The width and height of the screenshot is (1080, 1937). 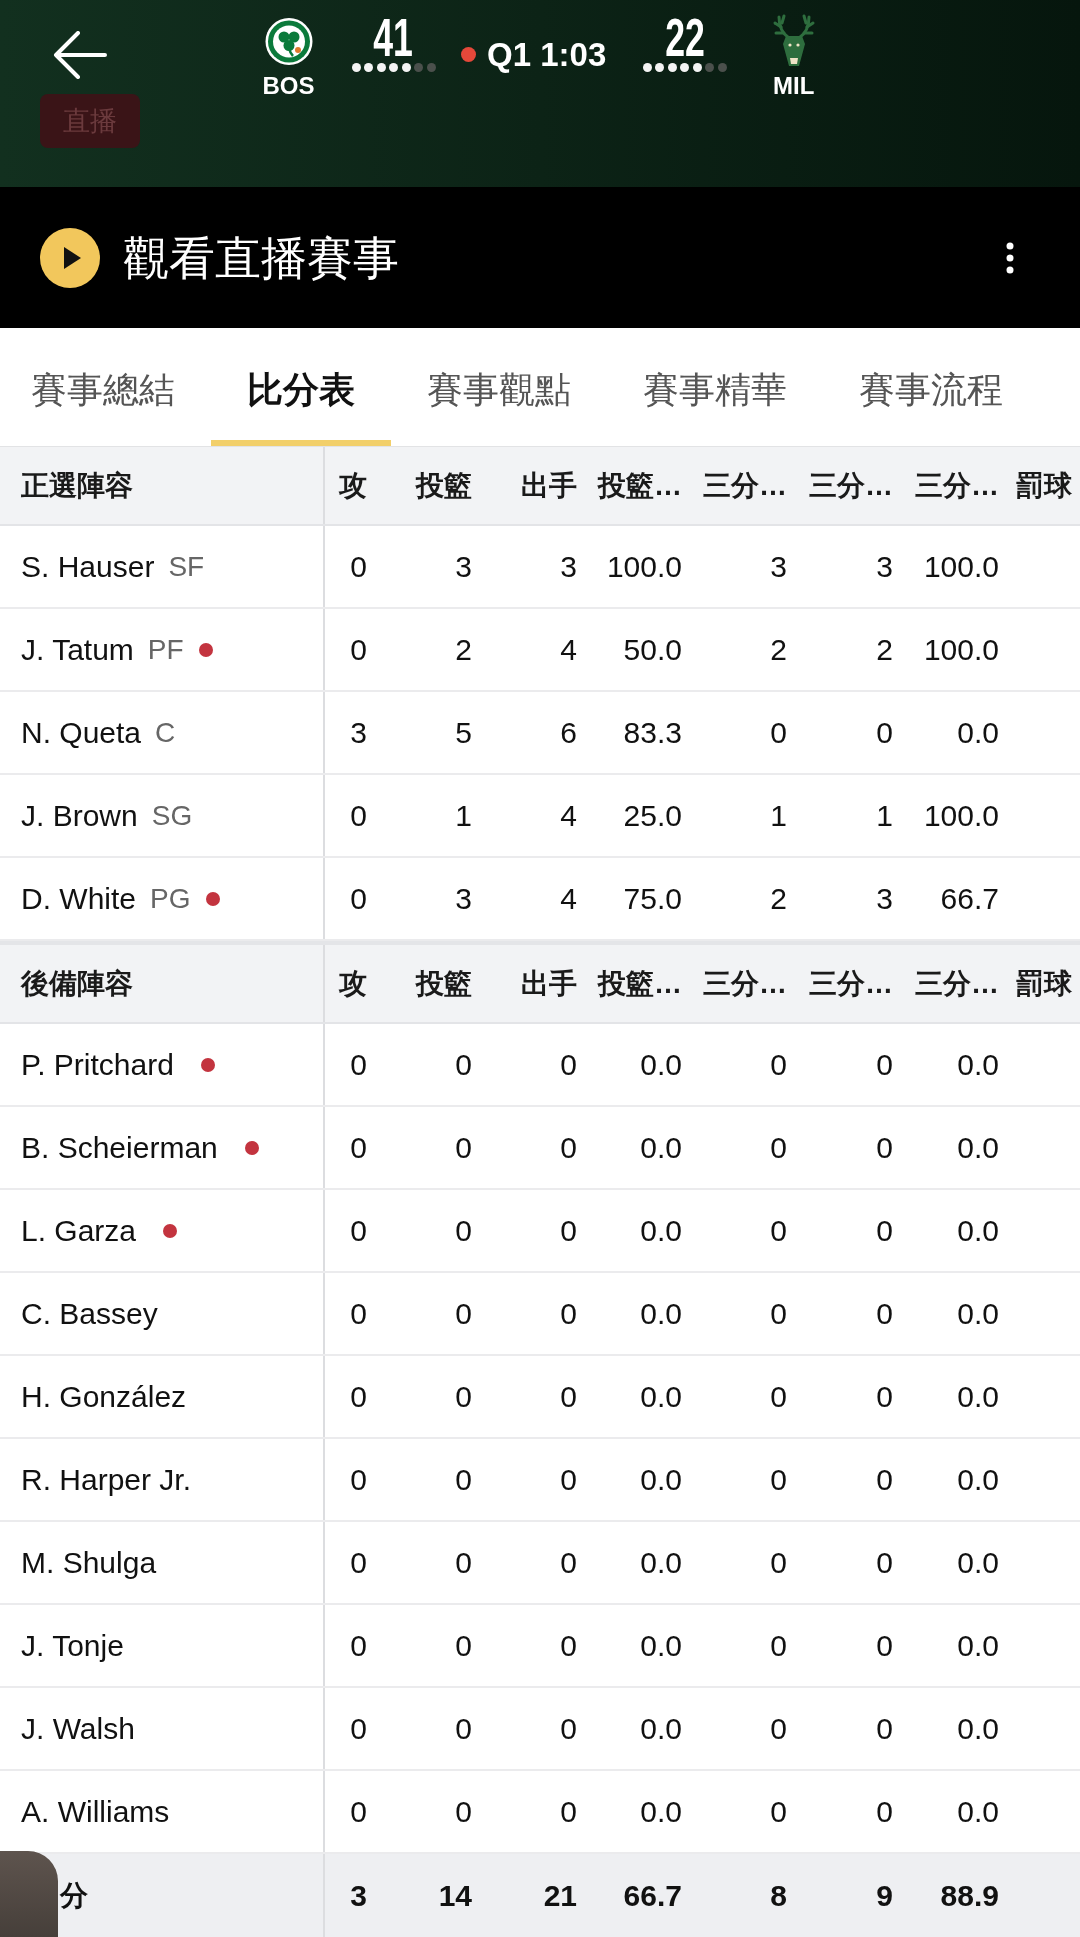 What do you see at coordinates (288, 86) in the screenshot?
I see `team-abbreviation: BOS` at bounding box center [288, 86].